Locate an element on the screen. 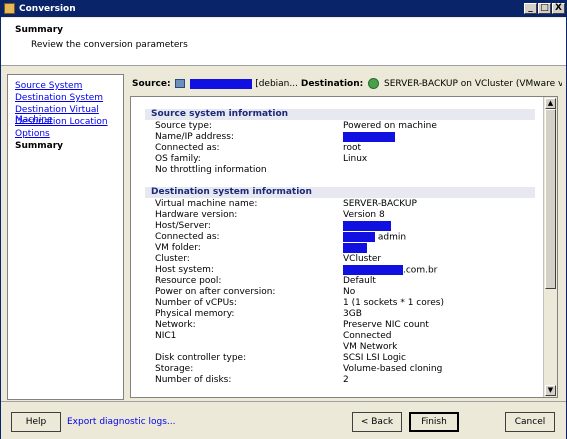  row-value: 2 is located at coordinates (346, 380).